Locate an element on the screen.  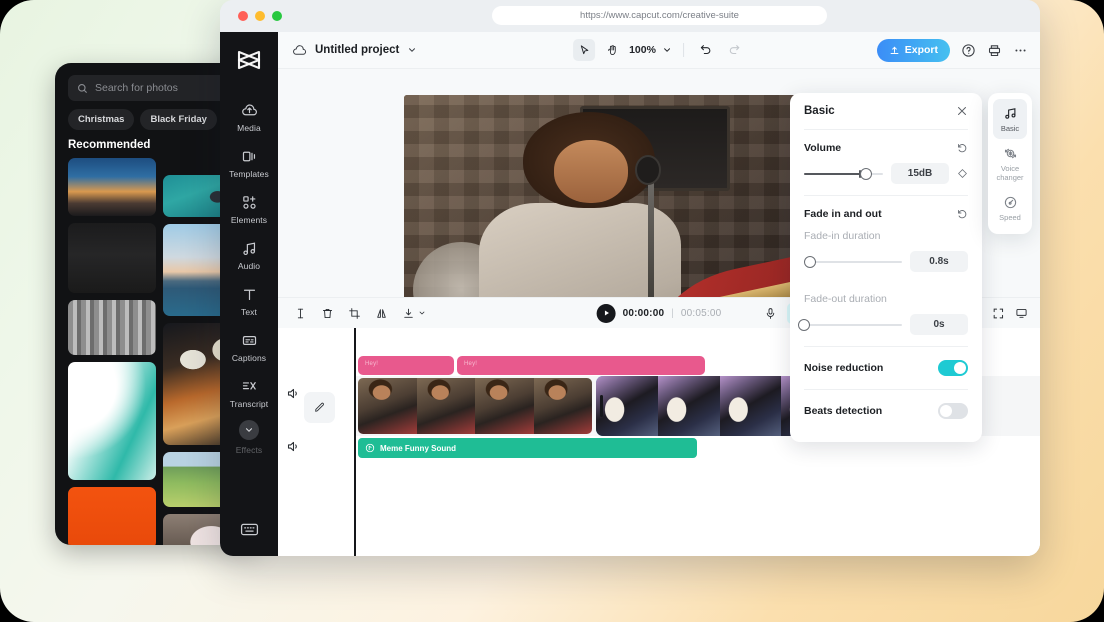
cloud-icon is located at coordinates (300, 49).